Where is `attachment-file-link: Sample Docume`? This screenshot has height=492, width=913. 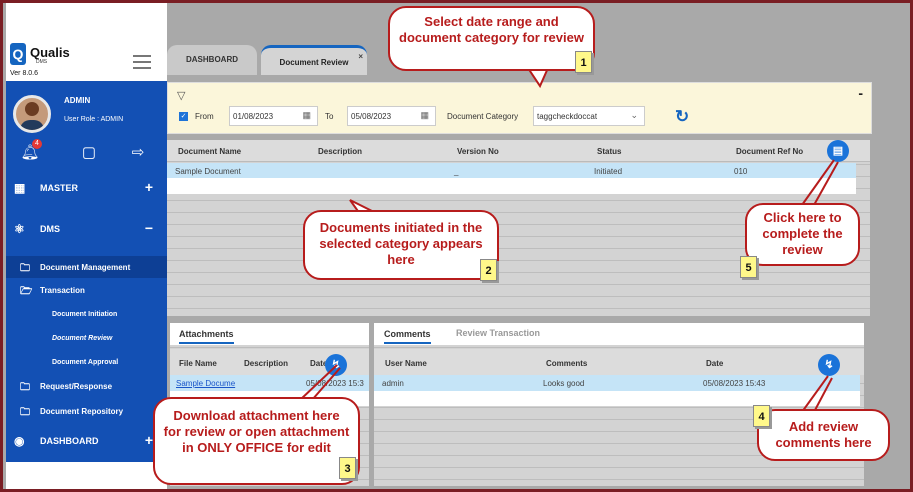 attachment-file-link: Sample Docume is located at coordinates (205, 383).